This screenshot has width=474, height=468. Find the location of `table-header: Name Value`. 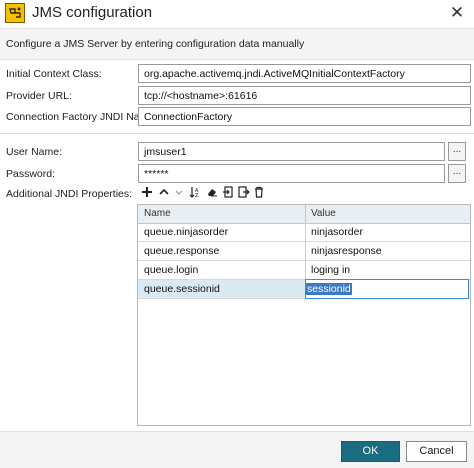

table-header: Name Value is located at coordinates (304, 214).